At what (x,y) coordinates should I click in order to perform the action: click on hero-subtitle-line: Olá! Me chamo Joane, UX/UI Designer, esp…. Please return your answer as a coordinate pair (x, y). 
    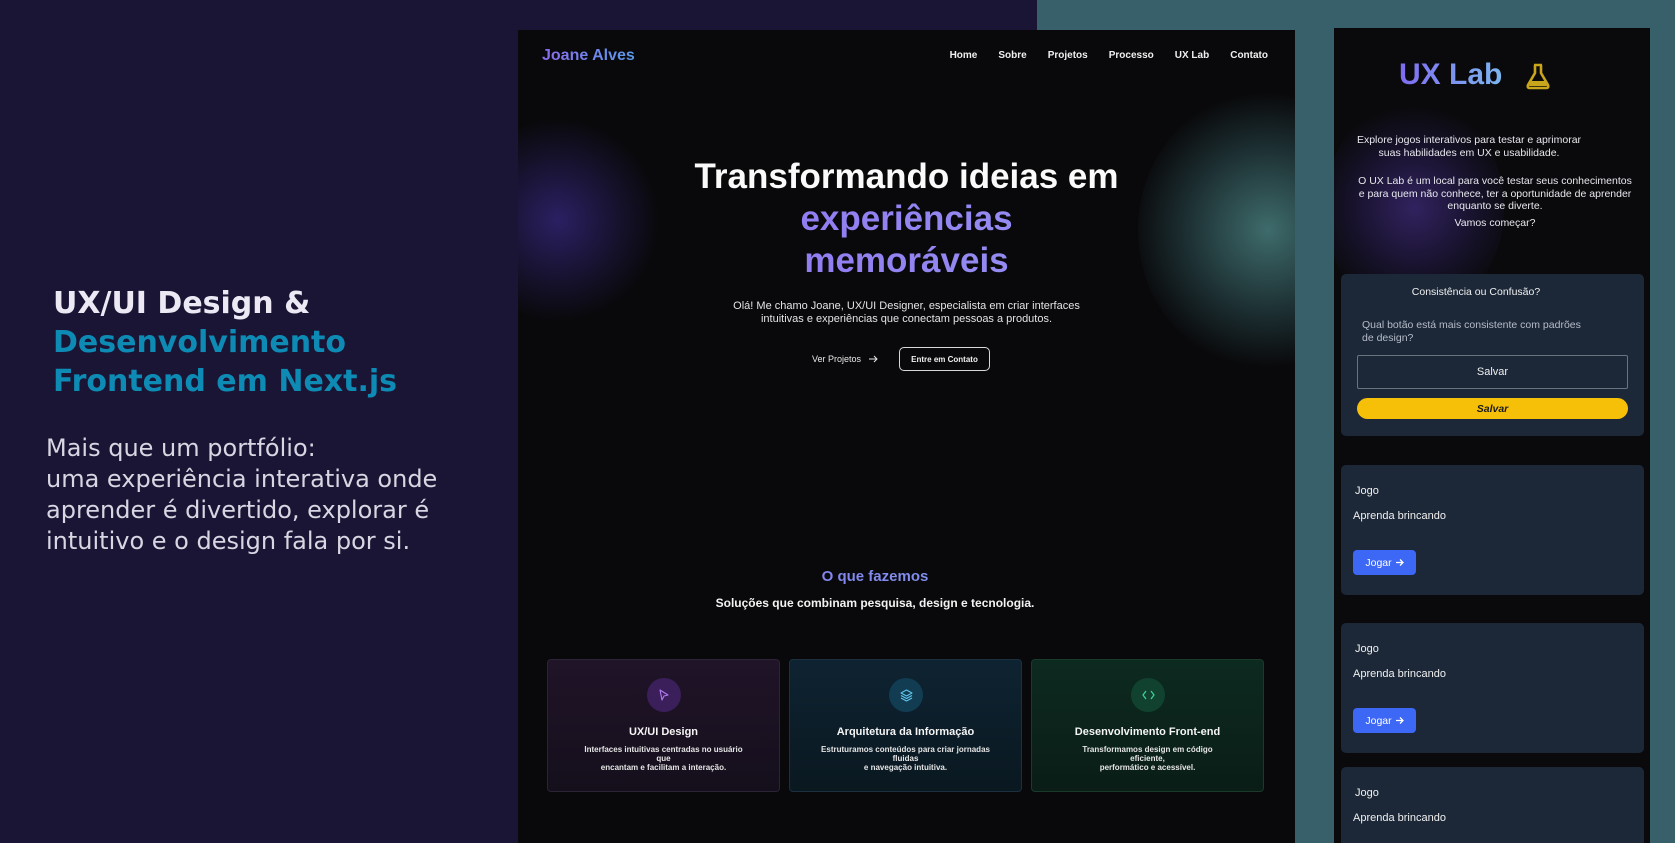
    Looking at the image, I should click on (906, 306).